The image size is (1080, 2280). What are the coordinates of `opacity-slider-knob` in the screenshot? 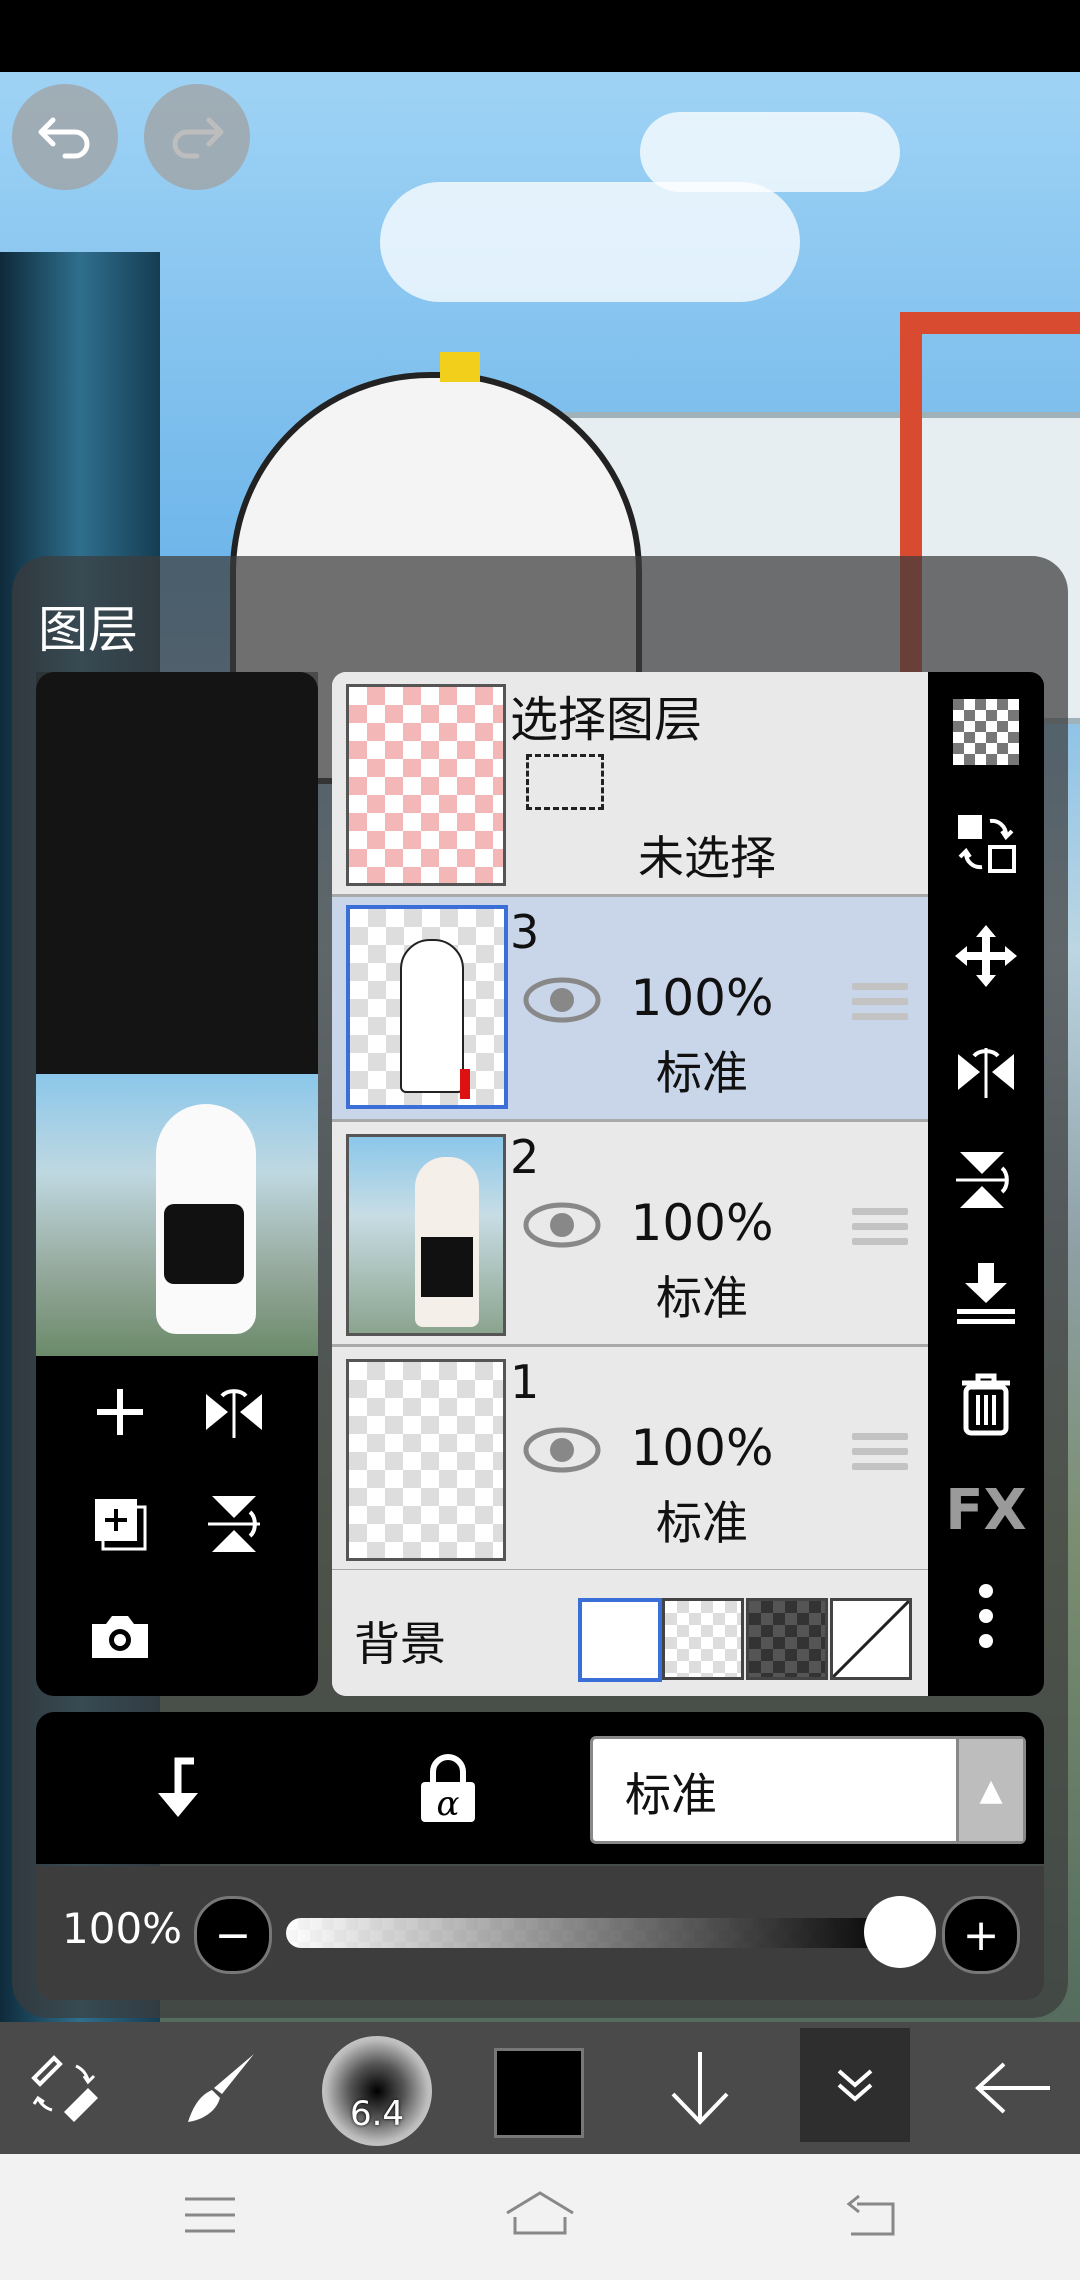 It's located at (900, 1932).